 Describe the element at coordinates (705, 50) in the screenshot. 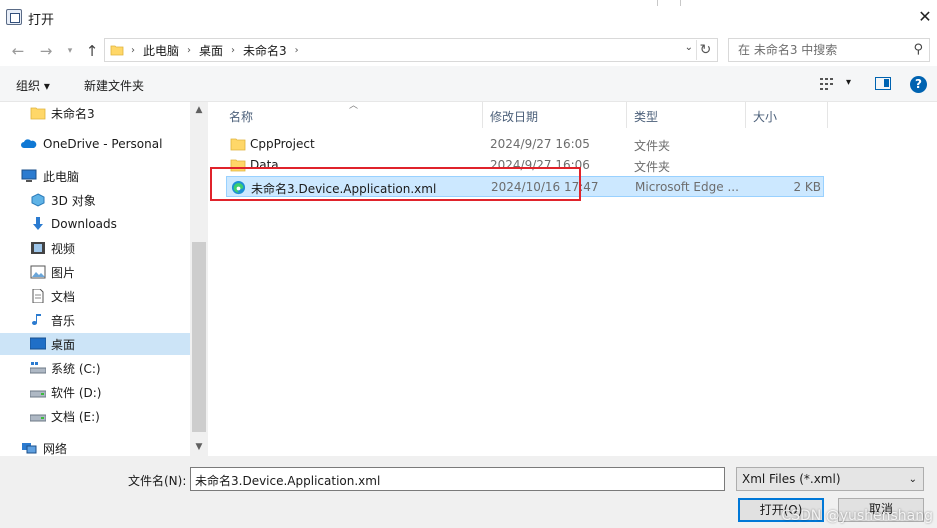

I see `refresh-icon: ↻` at that location.